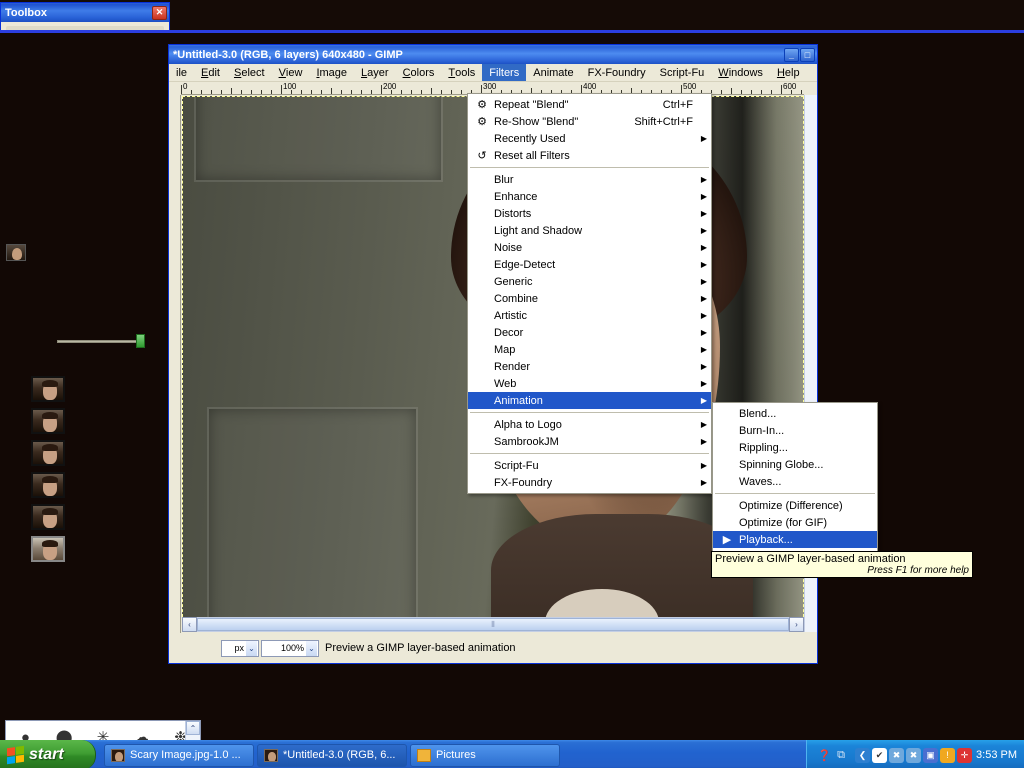 The image size is (1024, 768). I want to click on scroll-trough: ⦀, so click(493, 624).